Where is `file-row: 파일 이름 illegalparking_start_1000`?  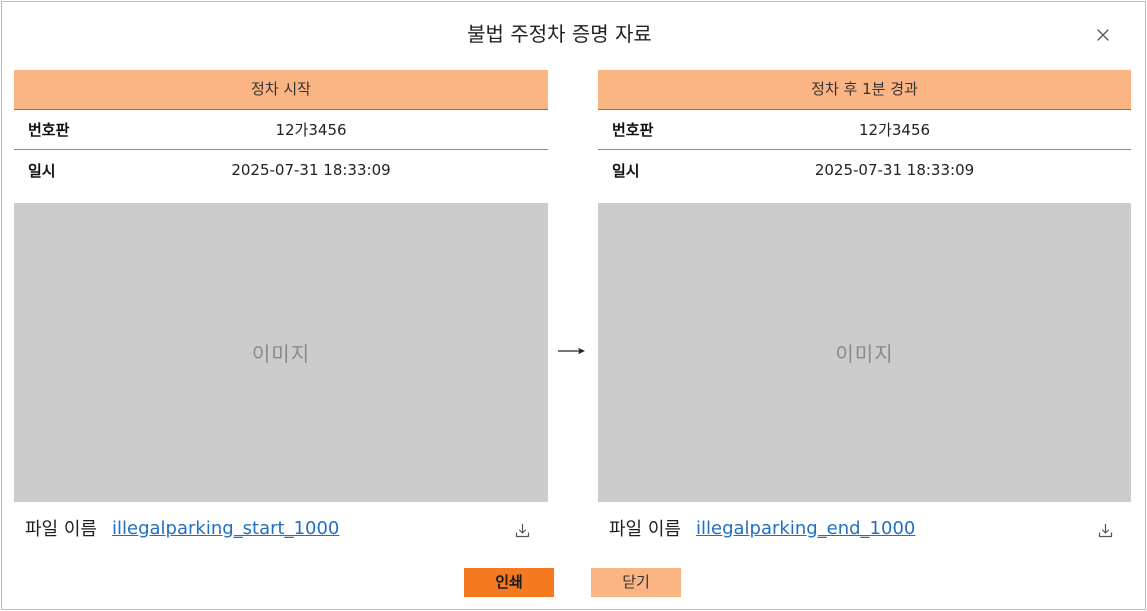 file-row: 파일 이름 illegalparking_start_1000 is located at coordinates (281, 528).